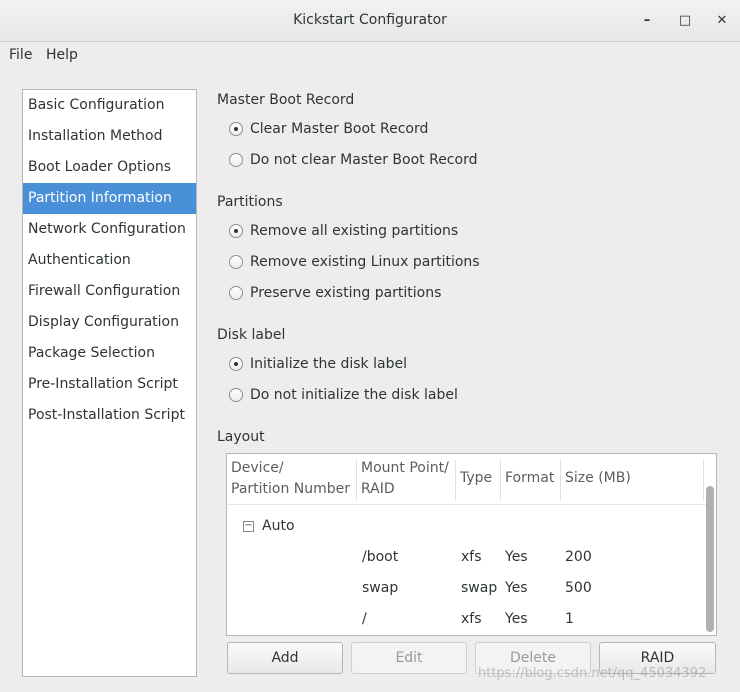 The image size is (740, 692). Describe the element at coordinates (631, 479) in the screenshot. I see `column-header-size: Size (MB)` at that location.